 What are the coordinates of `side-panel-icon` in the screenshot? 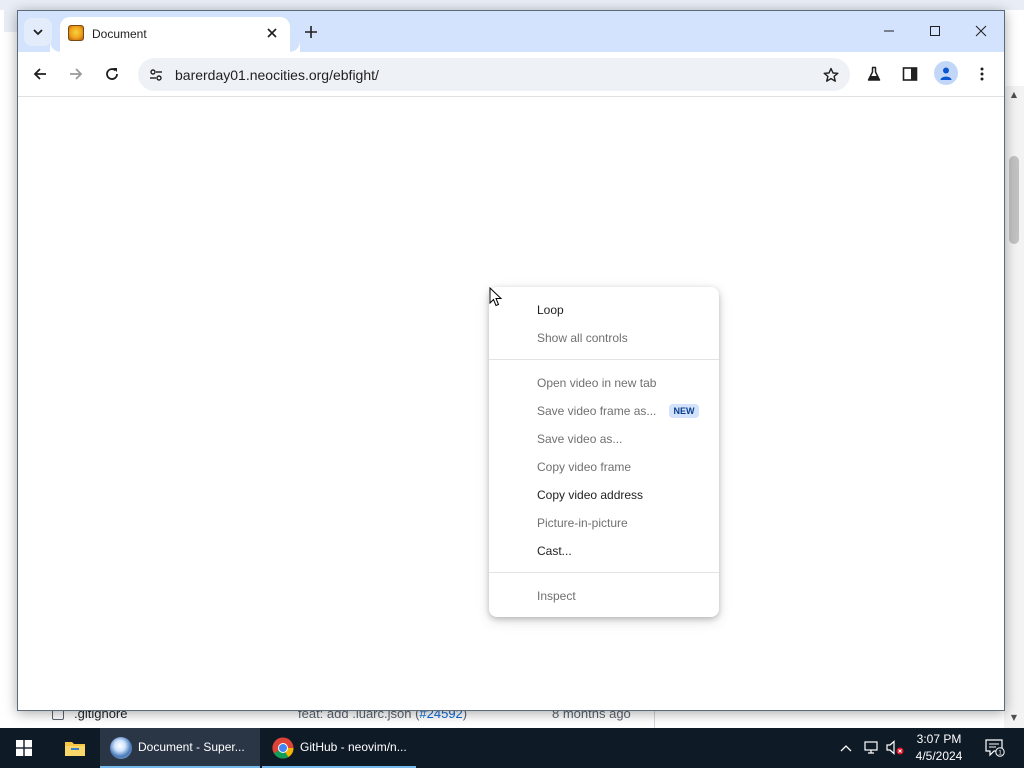 It's located at (910, 74).